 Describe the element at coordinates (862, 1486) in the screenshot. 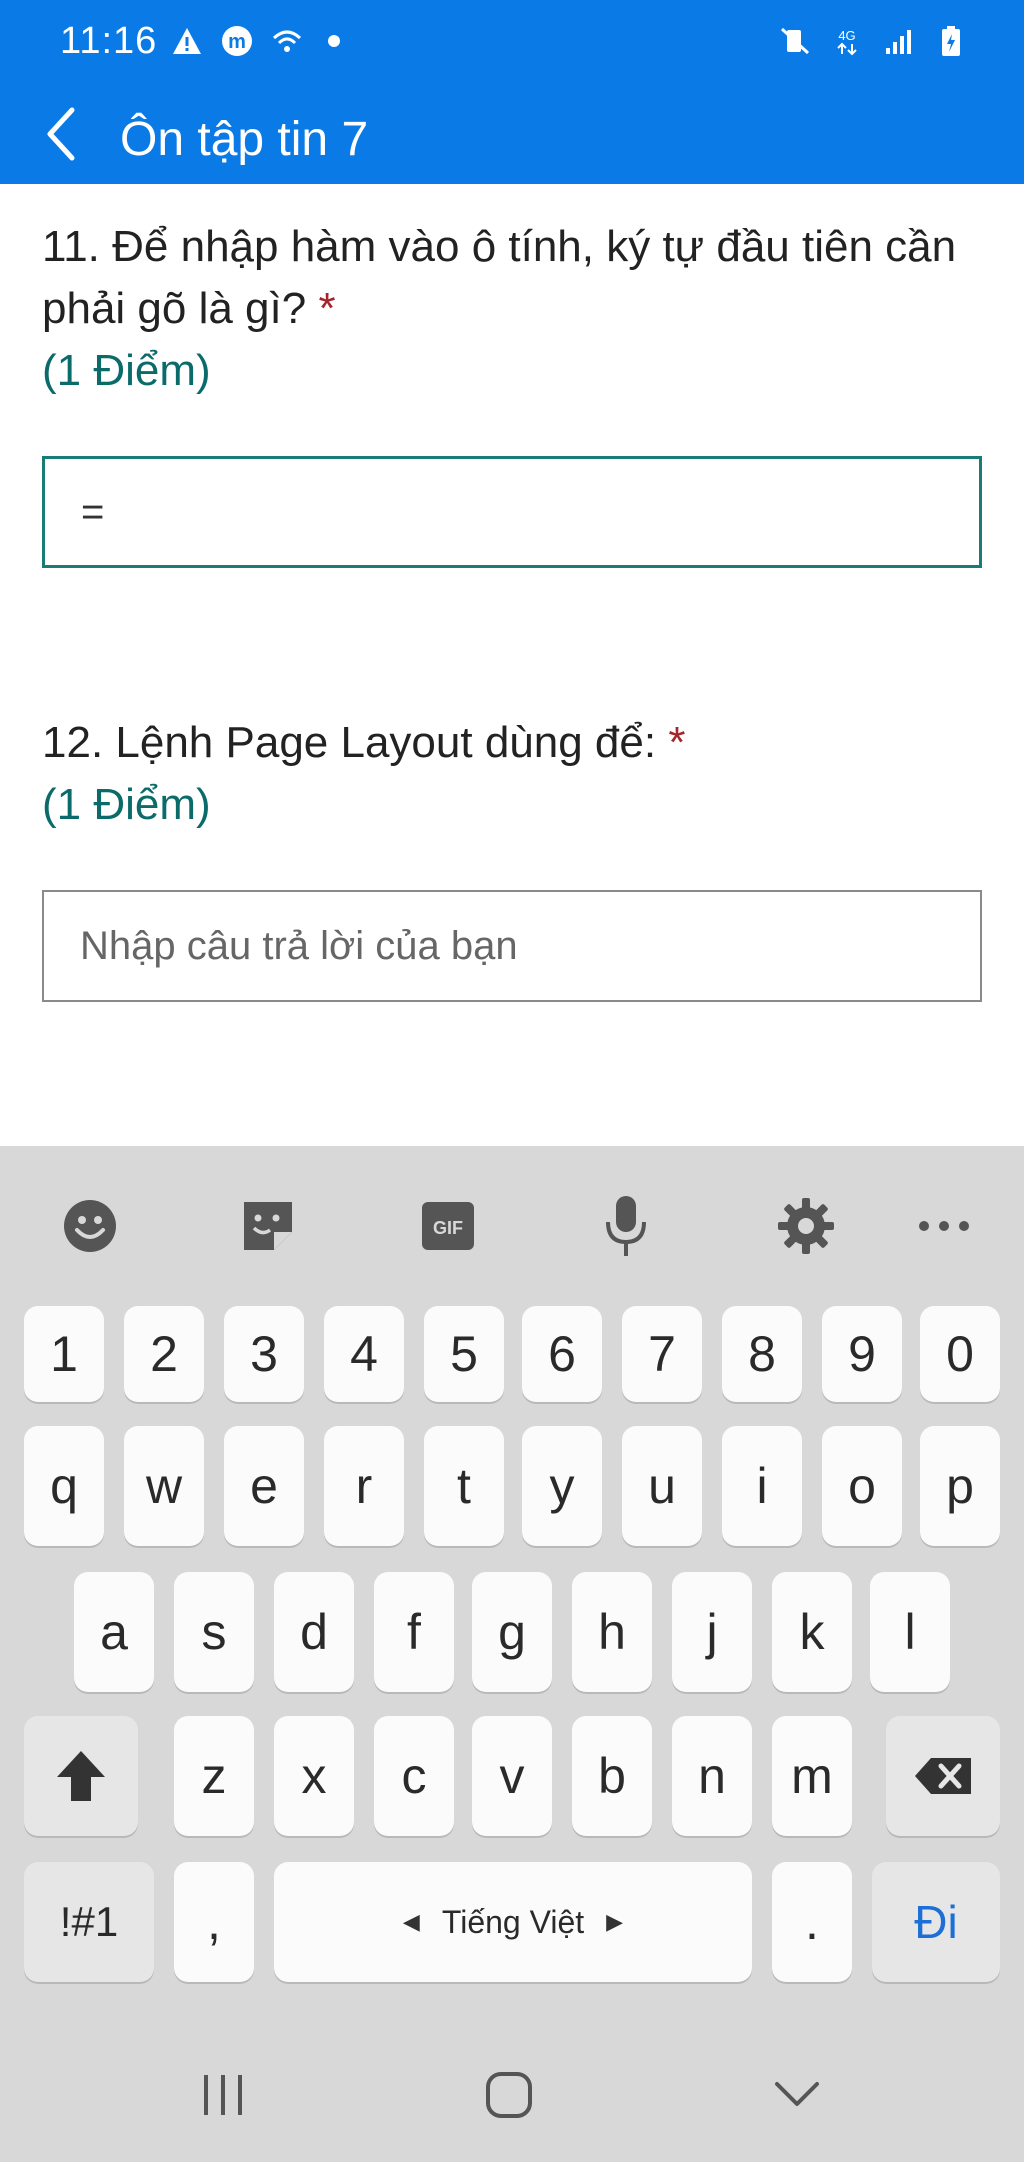

I see `key-o: o` at that location.